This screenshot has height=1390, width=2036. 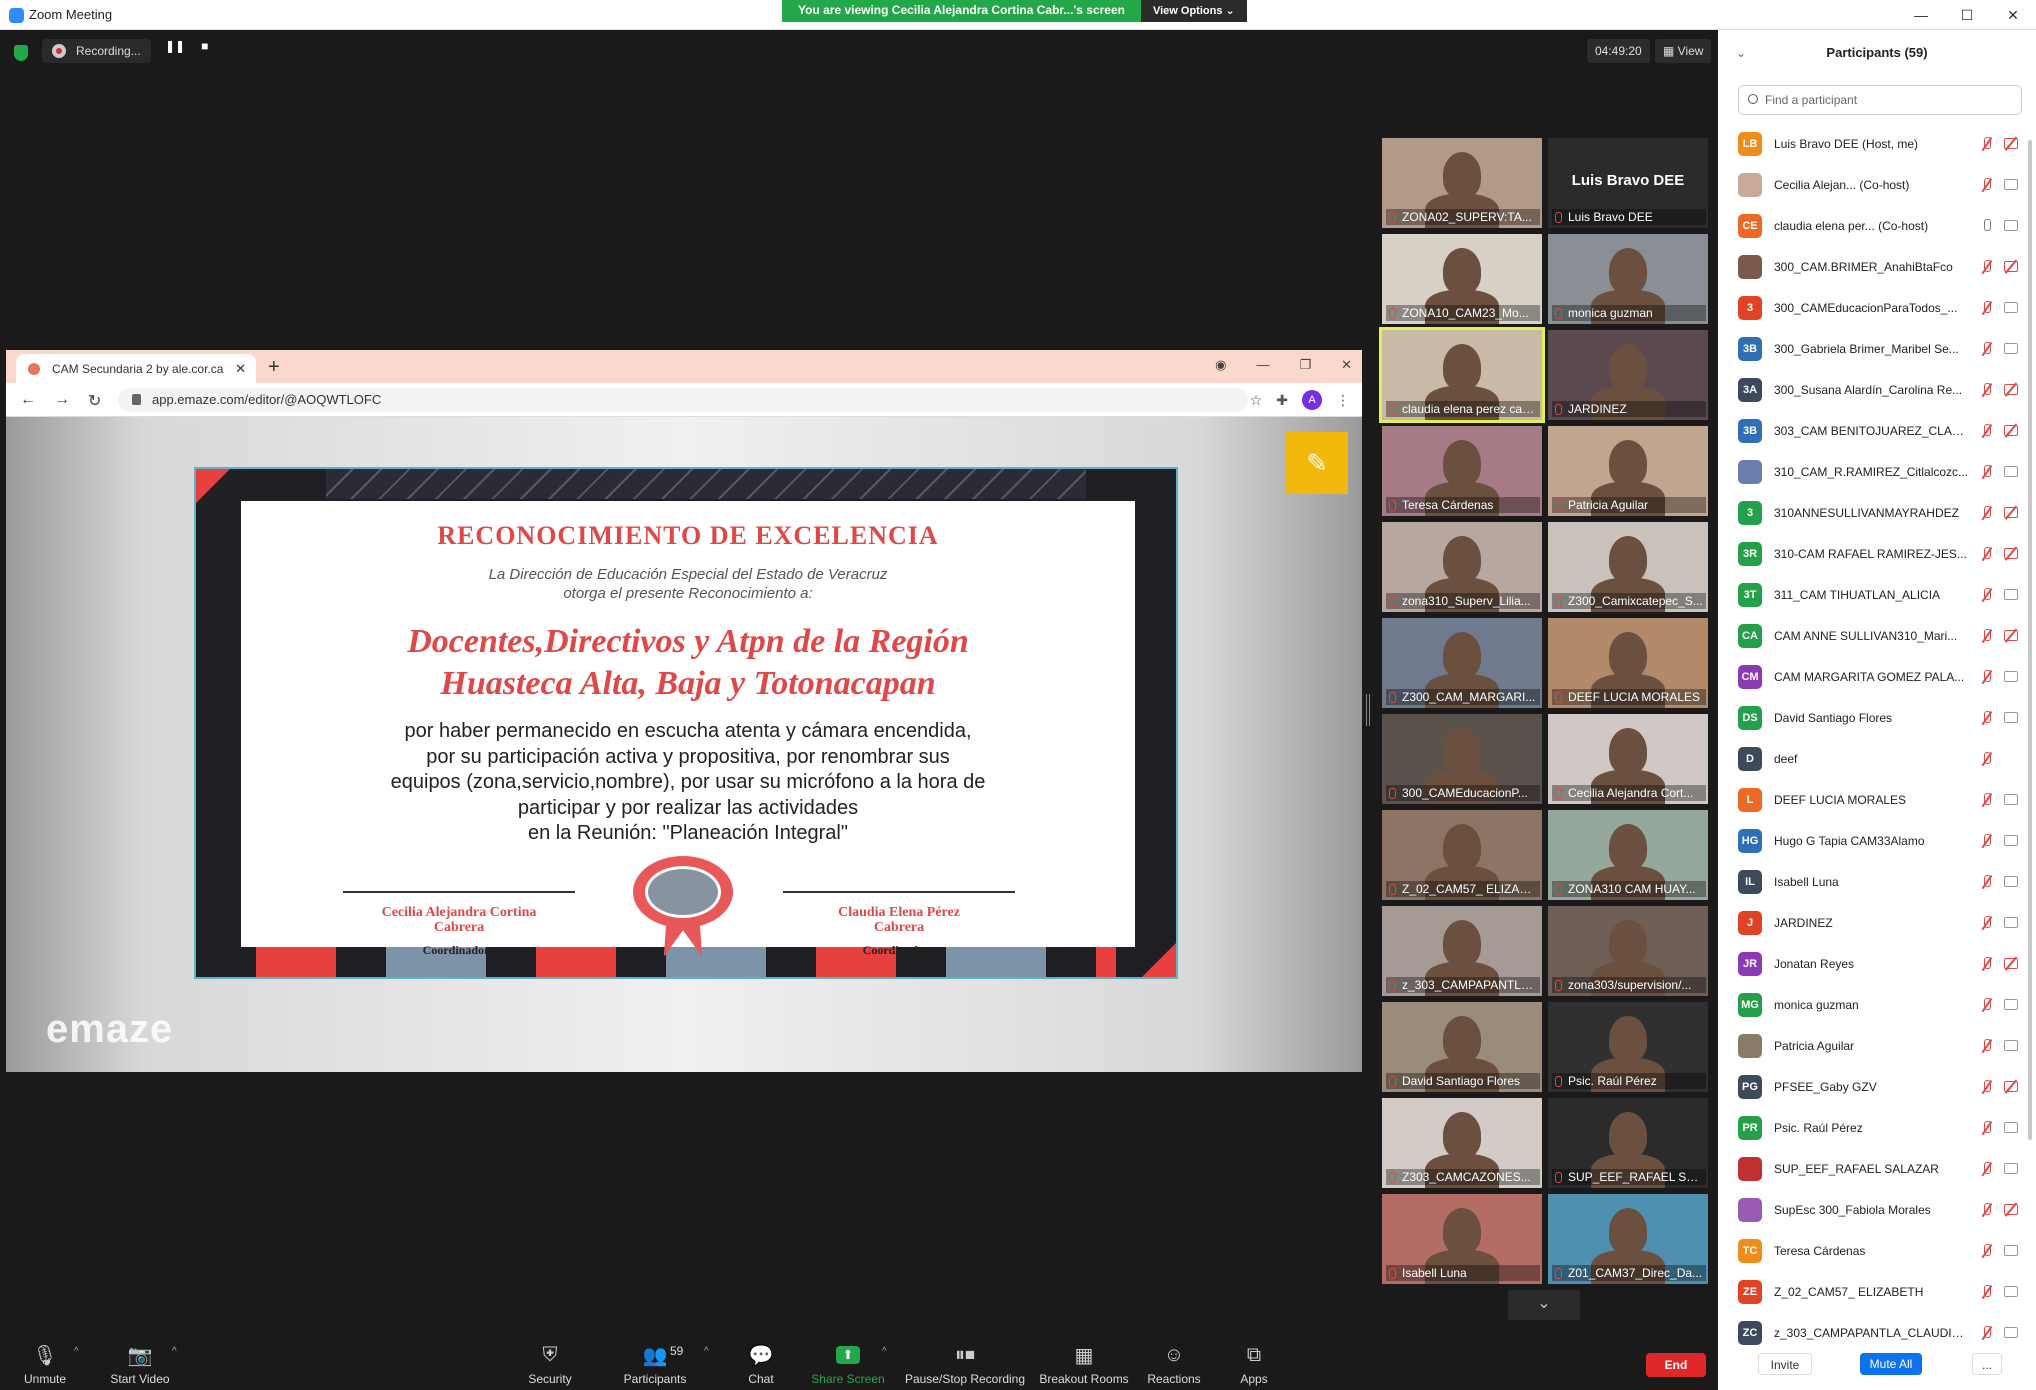 What do you see at coordinates (1873, 185) in the screenshot?
I see `participant-row: Cecilia Alejan... (Co-host)` at bounding box center [1873, 185].